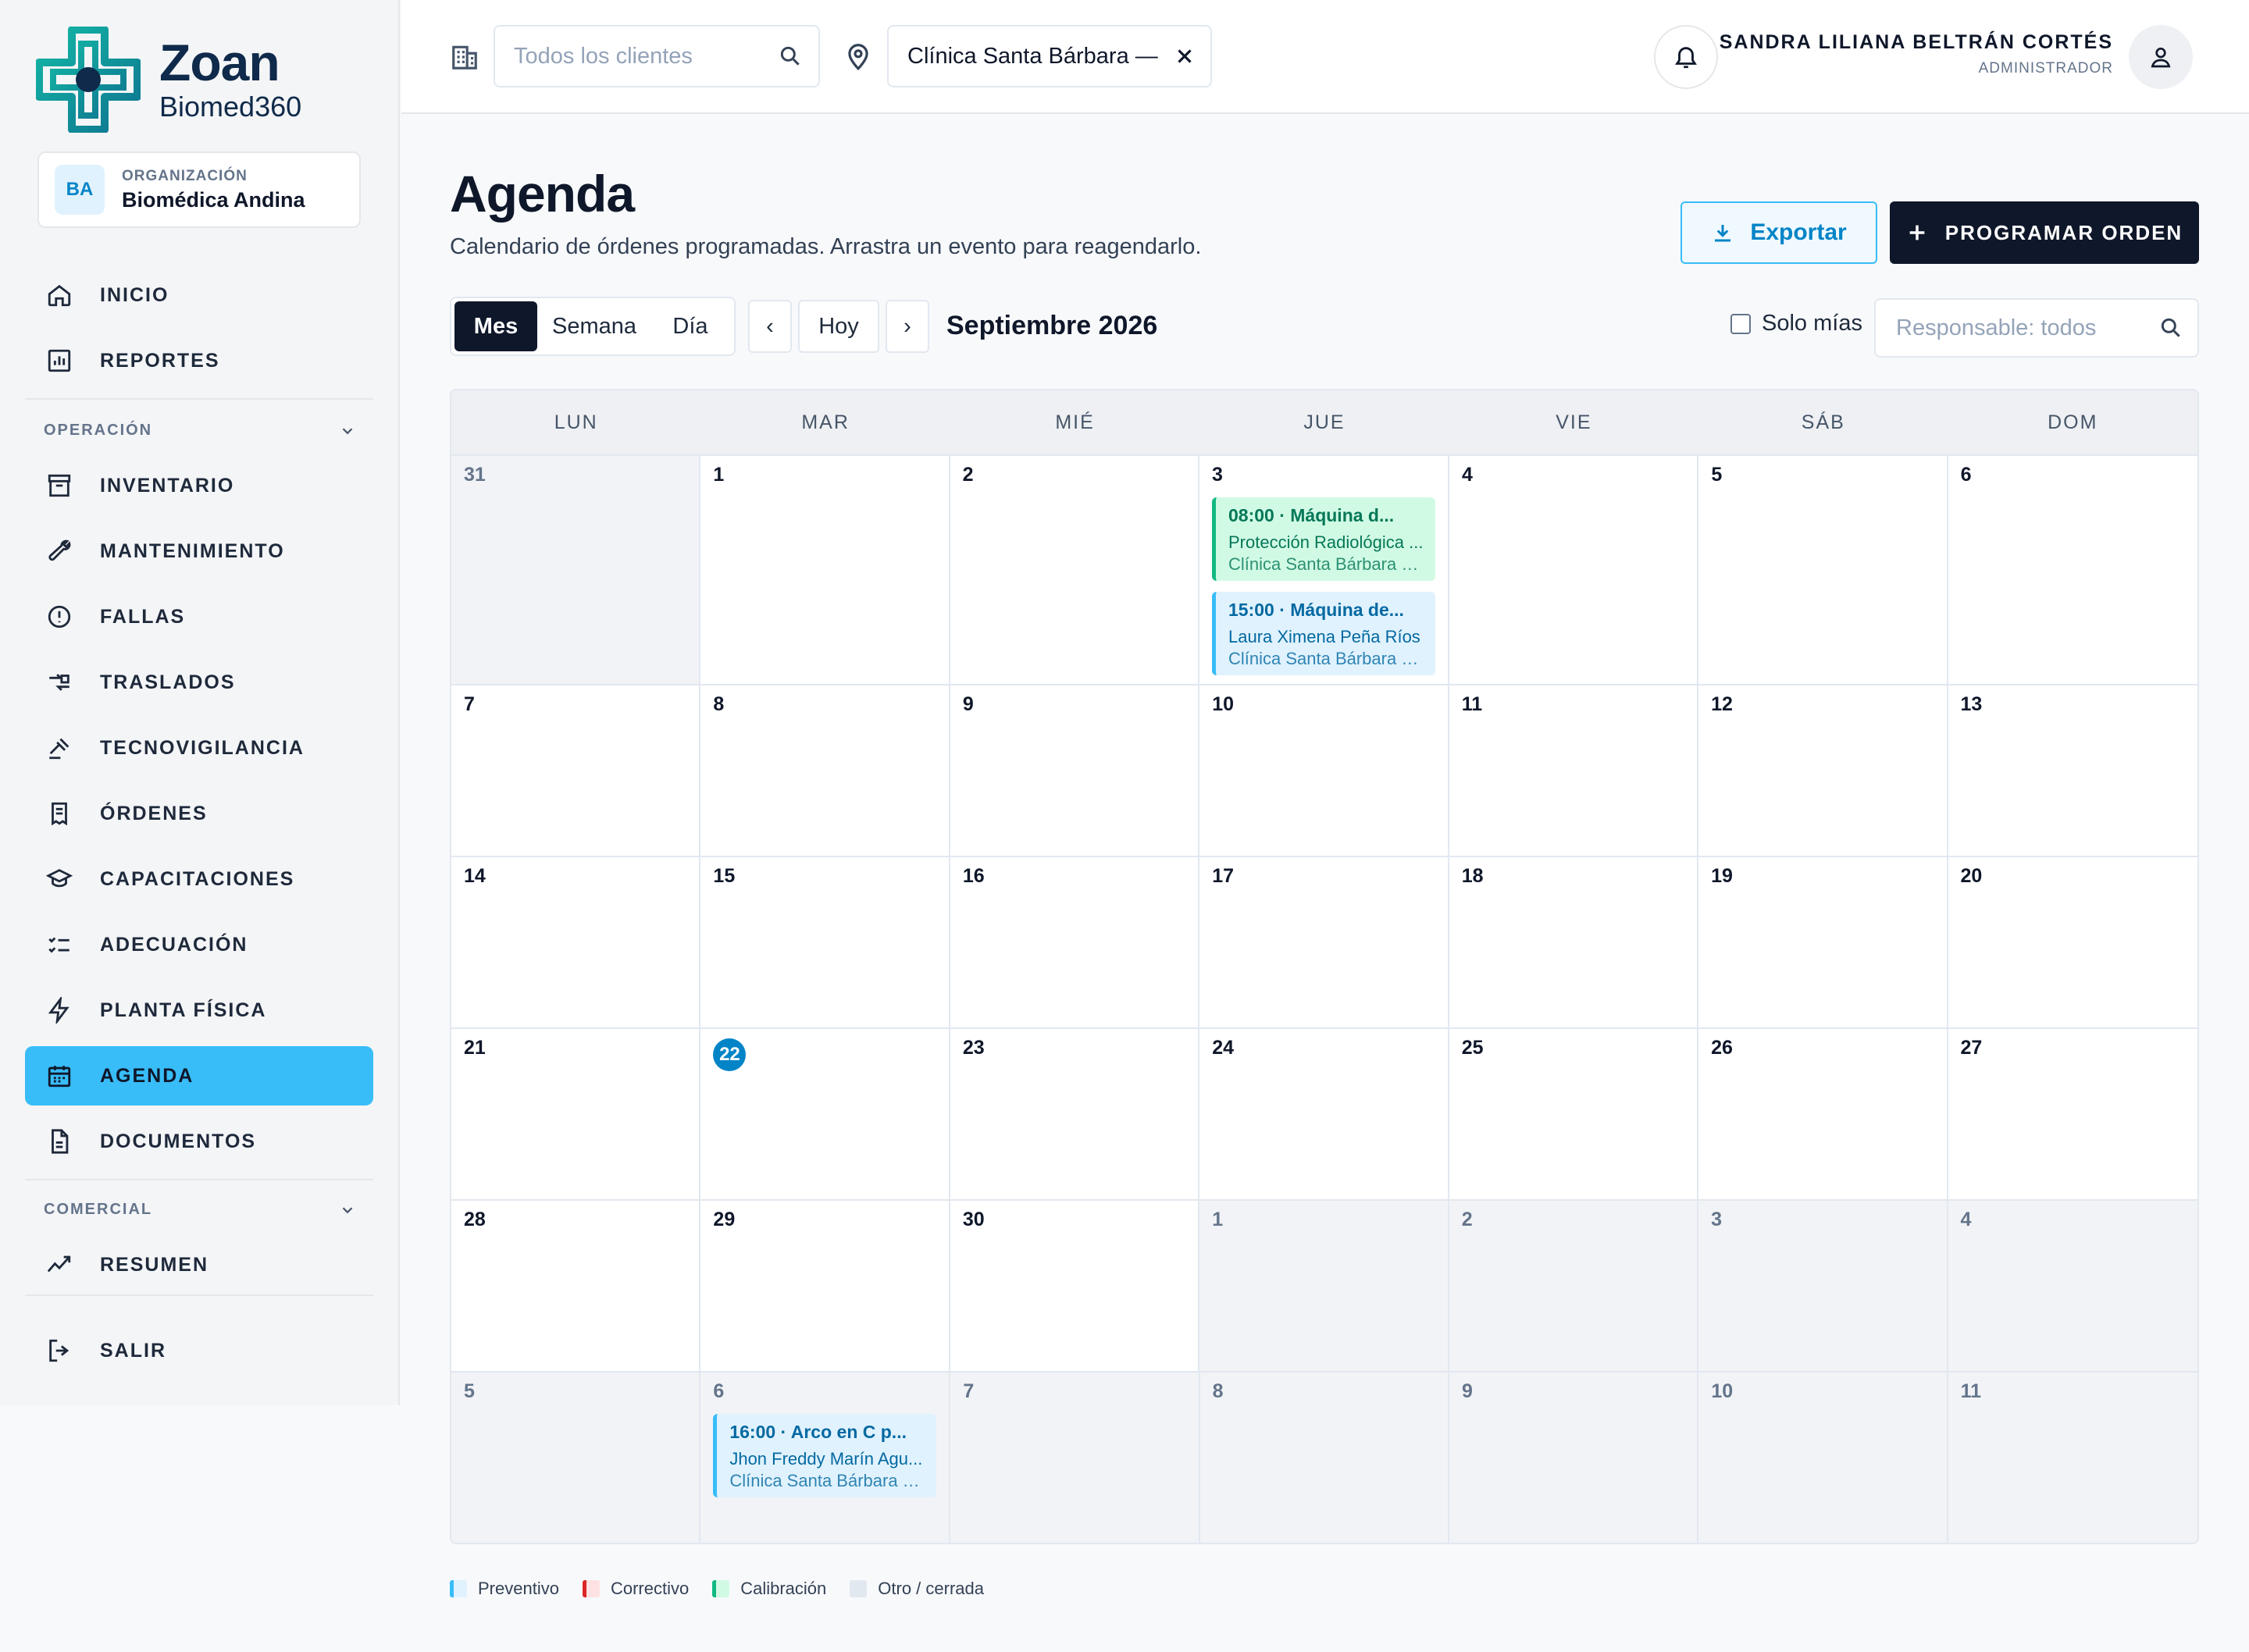 The image size is (2249, 1652). I want to click on nav-section-operacion: OPERACIÓN, so click(200, 431).